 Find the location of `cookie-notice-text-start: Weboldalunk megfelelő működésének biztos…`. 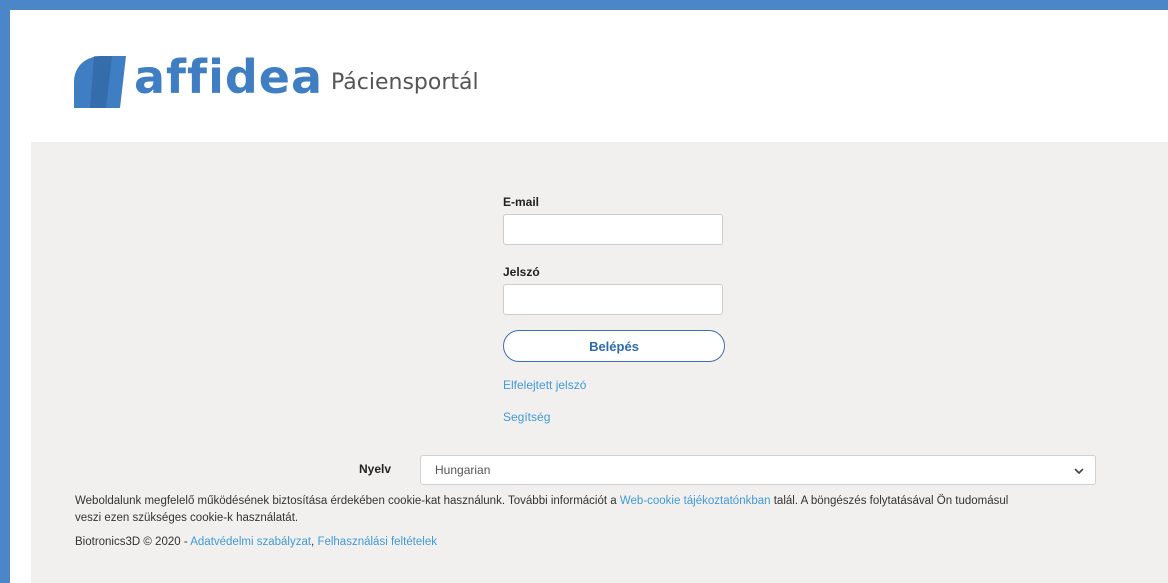

cookie-notice-text-start: Weboldalunk megfelelő működésének biztos… is located at coordinates (347, 501).